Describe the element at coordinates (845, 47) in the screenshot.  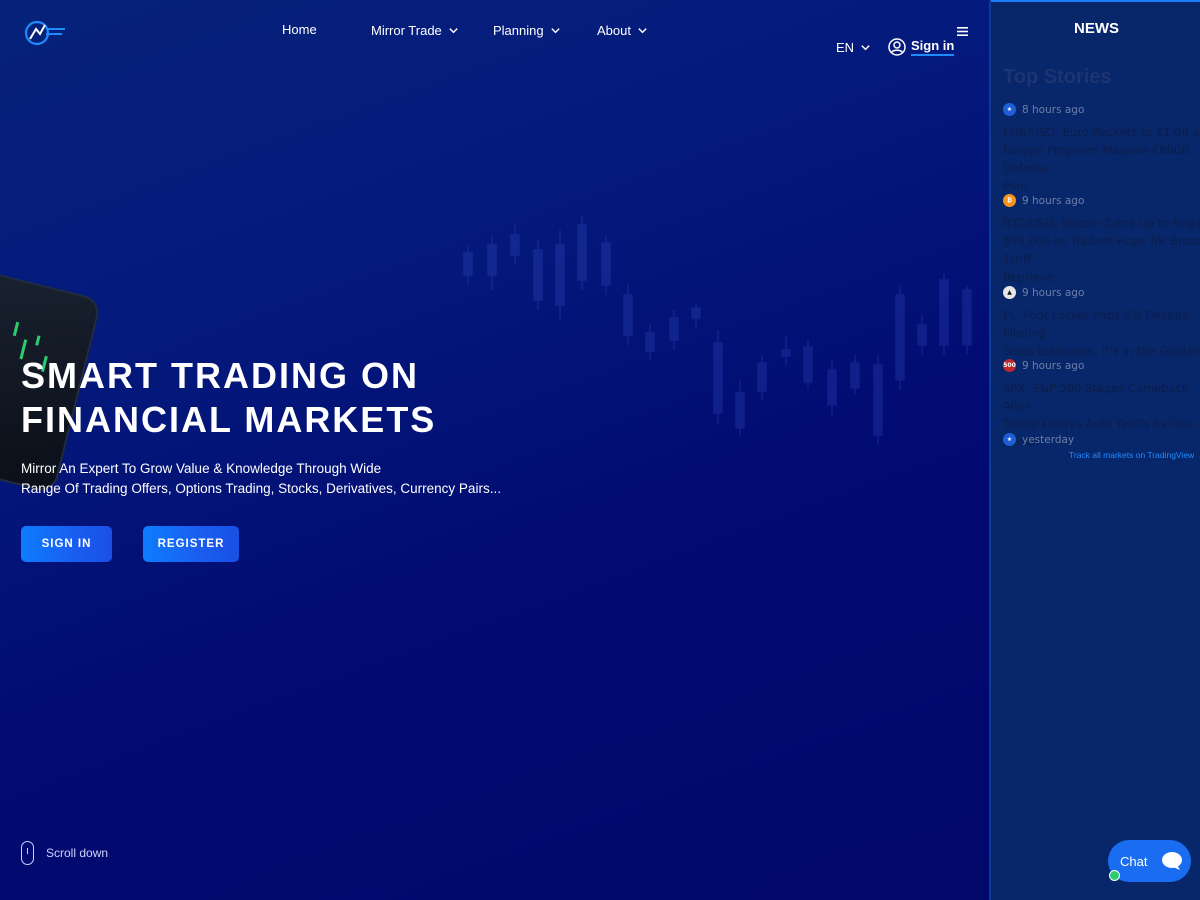
I see `language-label: EN` at that location.